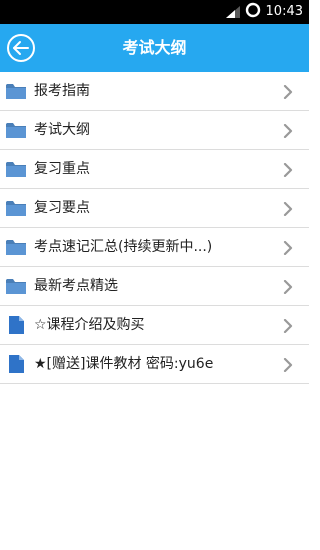 The width and height of the screenshot is (320, 550). I want to click on status-time: 10:43, so click(284, 11).